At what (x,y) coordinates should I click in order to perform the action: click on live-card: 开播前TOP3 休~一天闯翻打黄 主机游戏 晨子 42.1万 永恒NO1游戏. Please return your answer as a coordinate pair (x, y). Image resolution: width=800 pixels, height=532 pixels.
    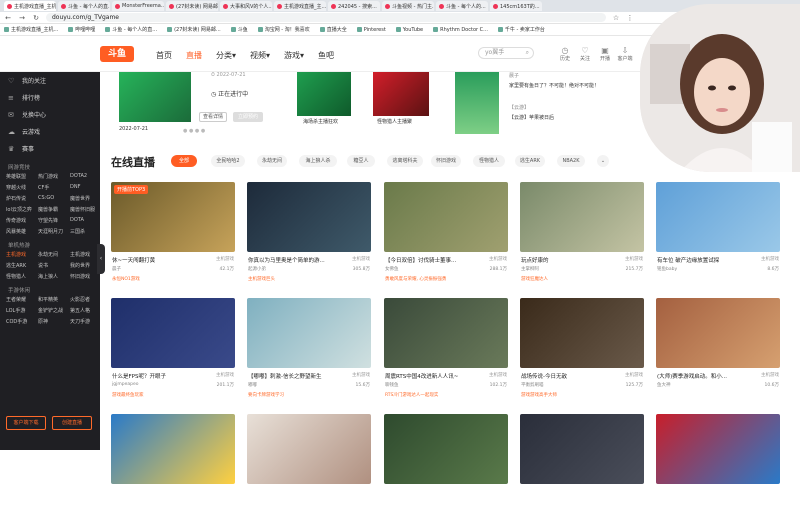
    Looking at the image, I should click on (173, 241).